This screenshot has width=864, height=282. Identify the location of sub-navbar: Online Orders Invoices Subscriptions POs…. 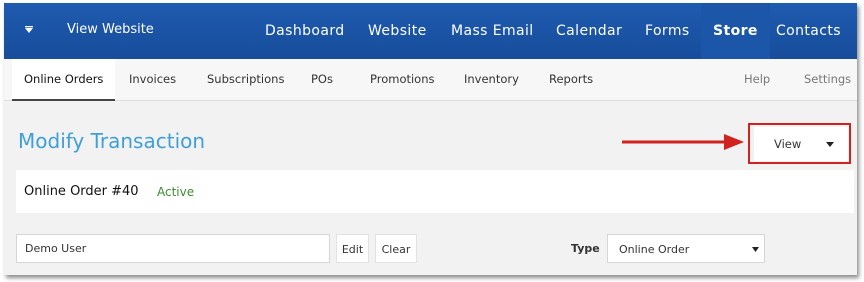
(430, 80).